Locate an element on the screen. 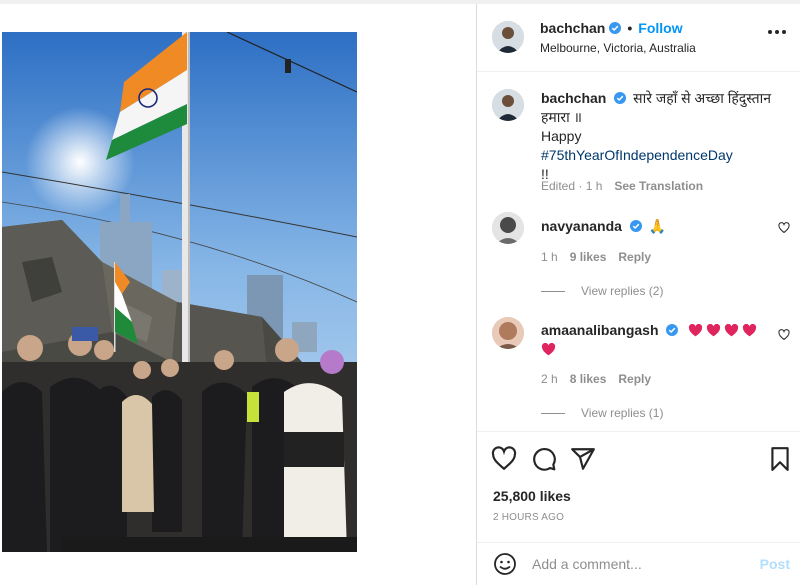 This screenshot has width=800, height=585. comment-icon is located at coordinates (544, 459).